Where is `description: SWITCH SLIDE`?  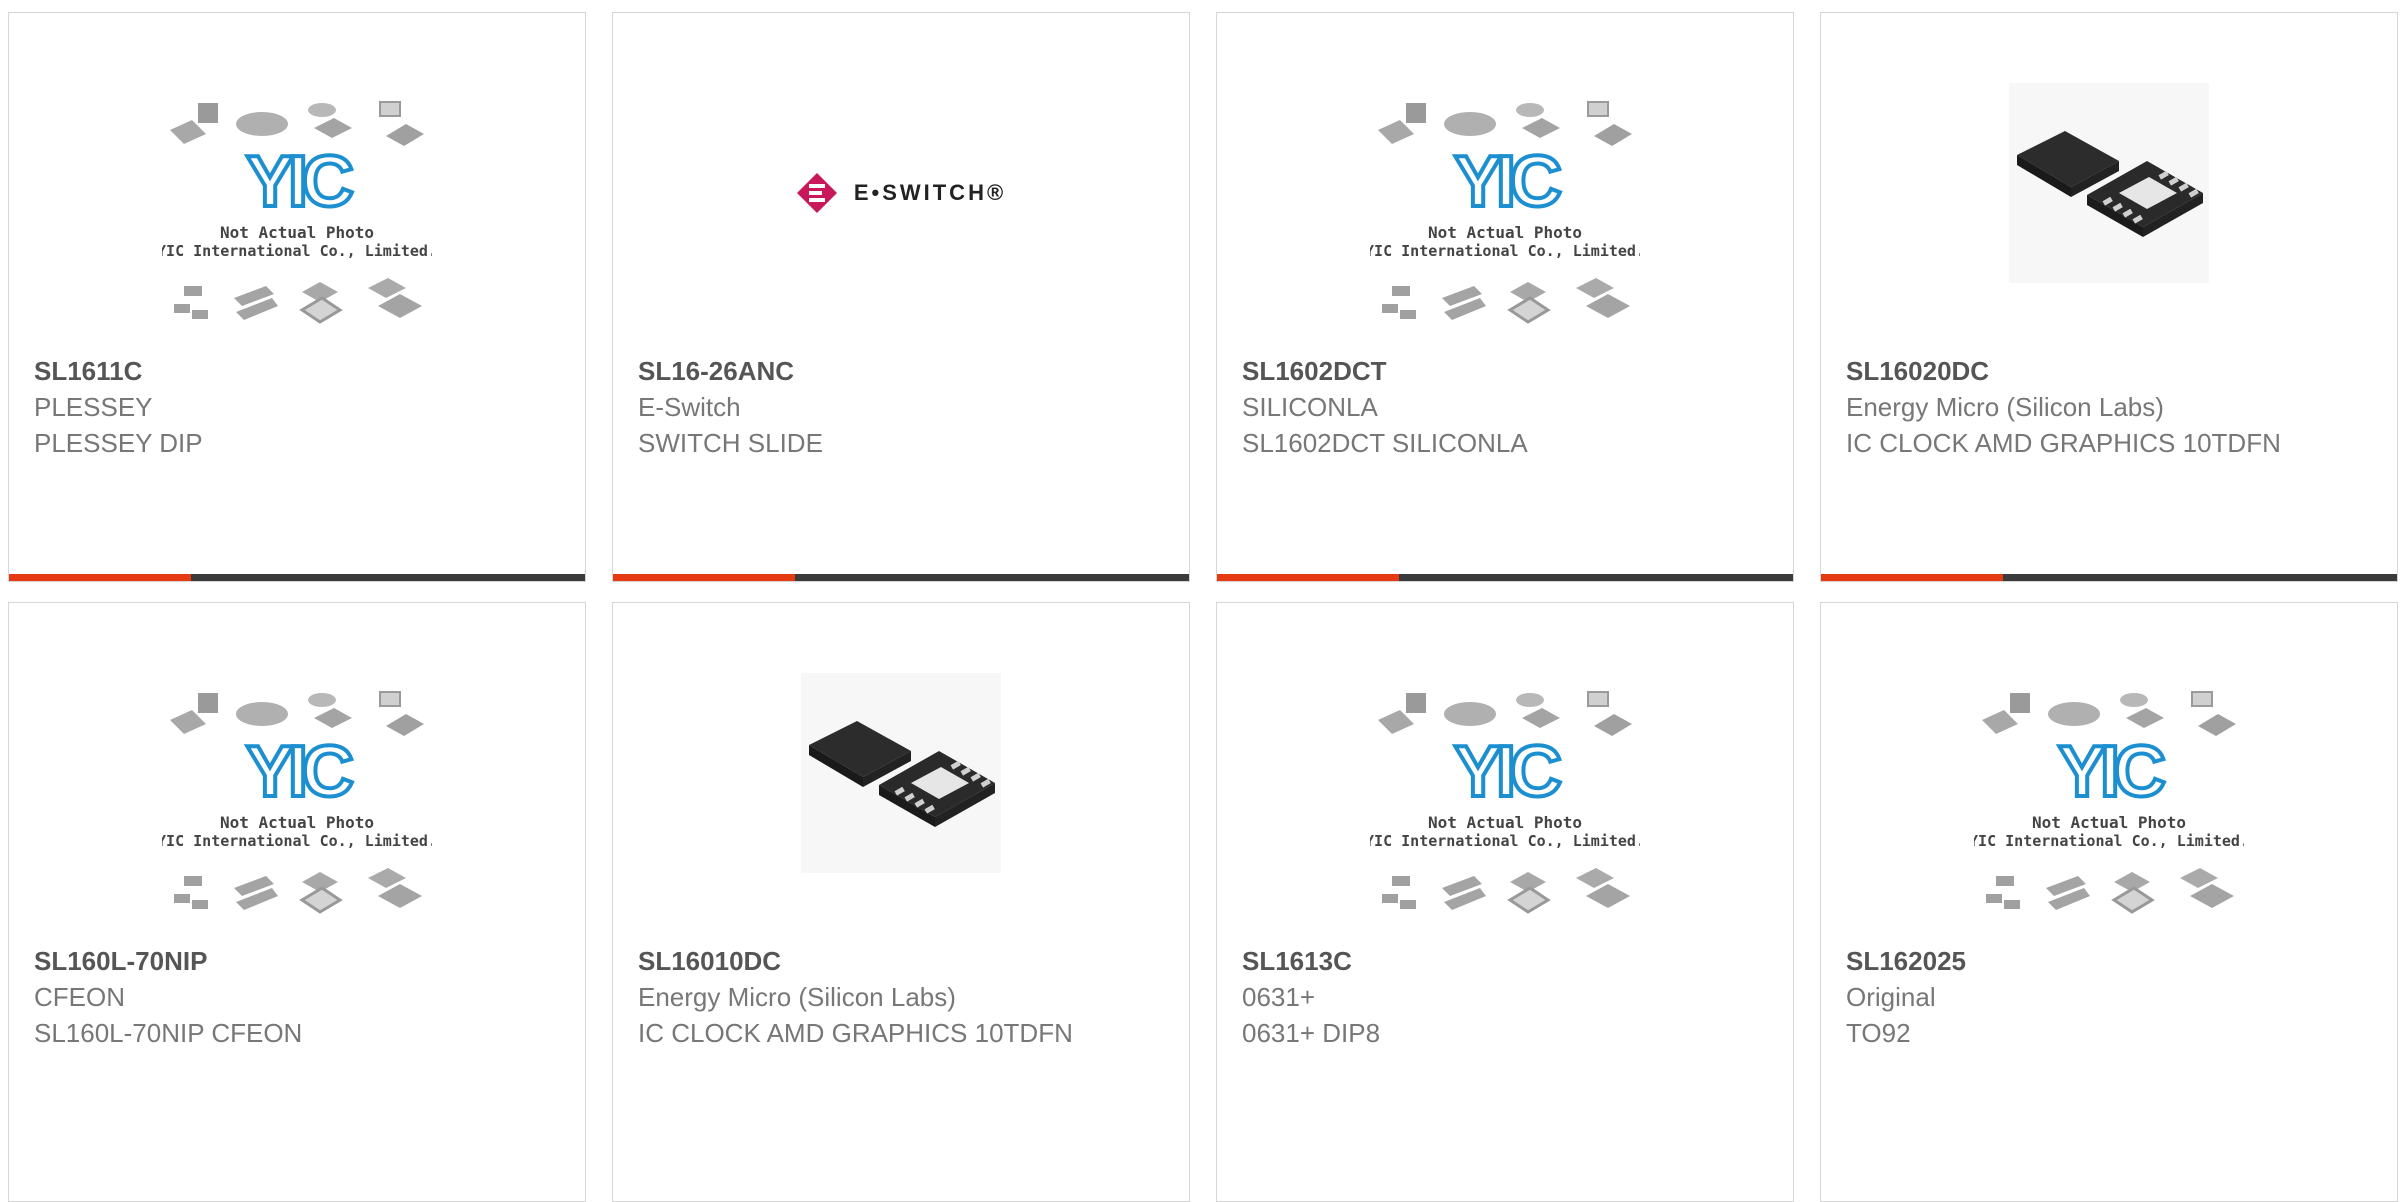
description: SWITCH SLIDE is located at coordinates (730, 443).